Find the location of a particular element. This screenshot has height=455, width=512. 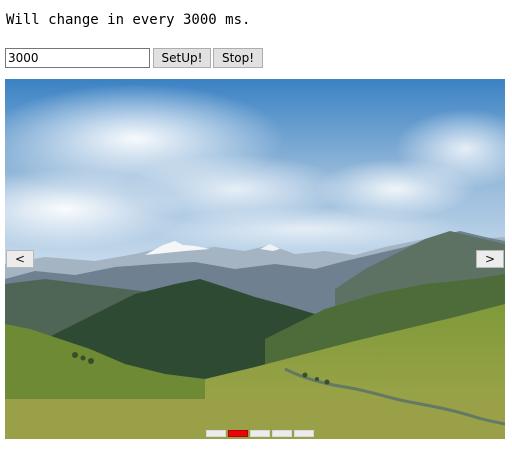

stop-button: Stop! is located at coordinates (238, 58).